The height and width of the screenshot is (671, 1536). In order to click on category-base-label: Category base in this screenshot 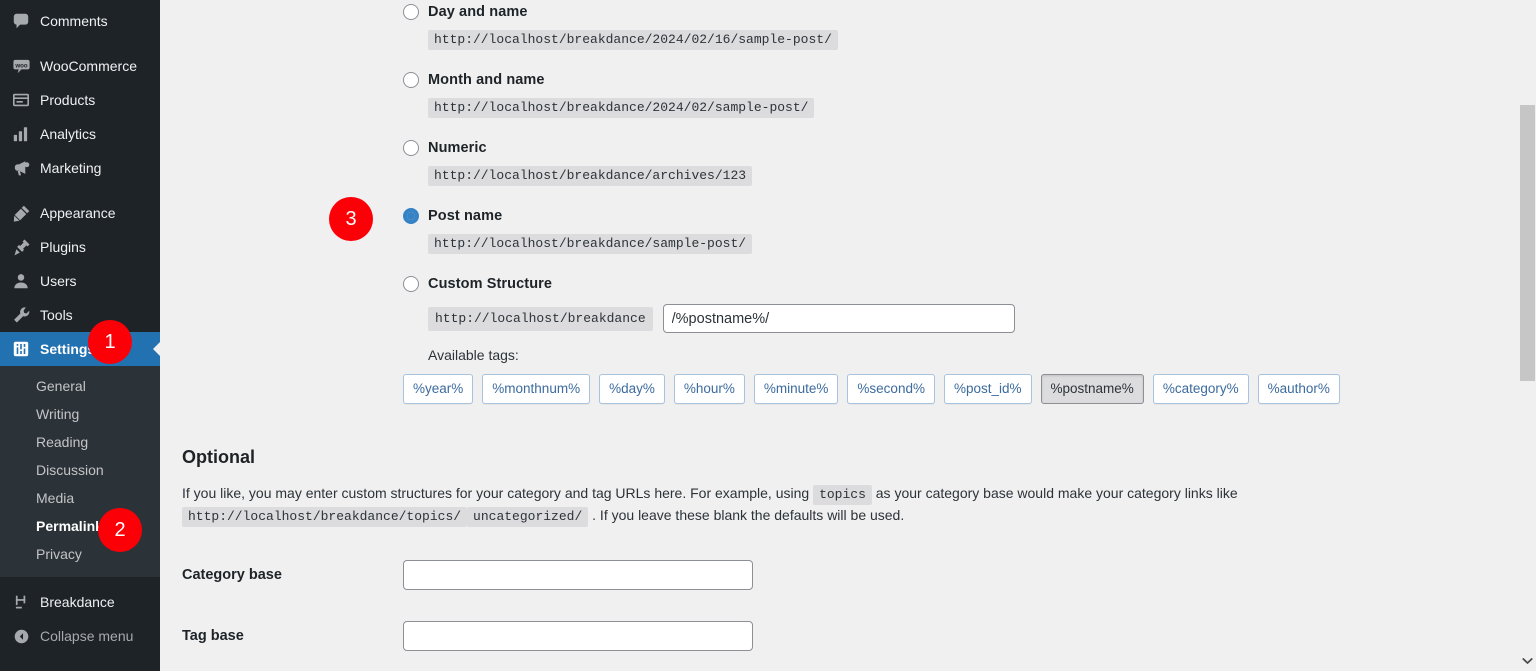, I will do `click(232, 575)`.